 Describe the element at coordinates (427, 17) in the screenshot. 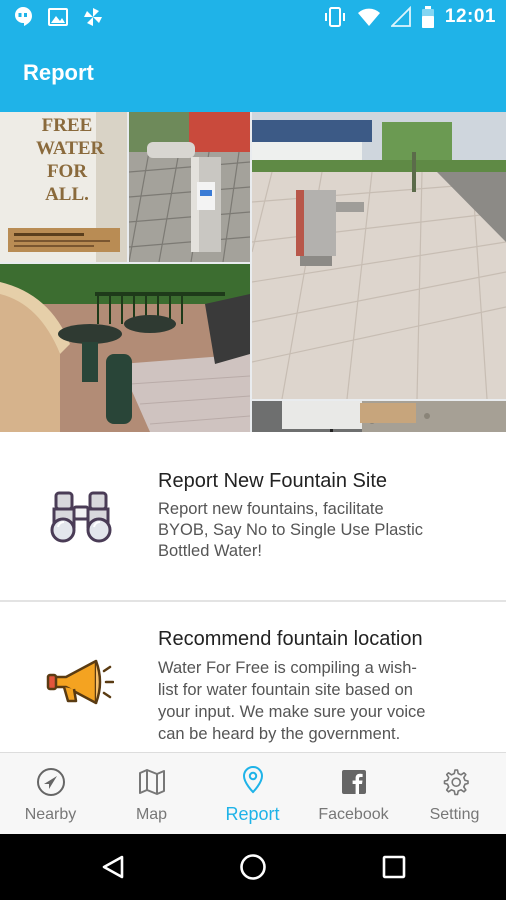

I see `battery-icon` at that location.